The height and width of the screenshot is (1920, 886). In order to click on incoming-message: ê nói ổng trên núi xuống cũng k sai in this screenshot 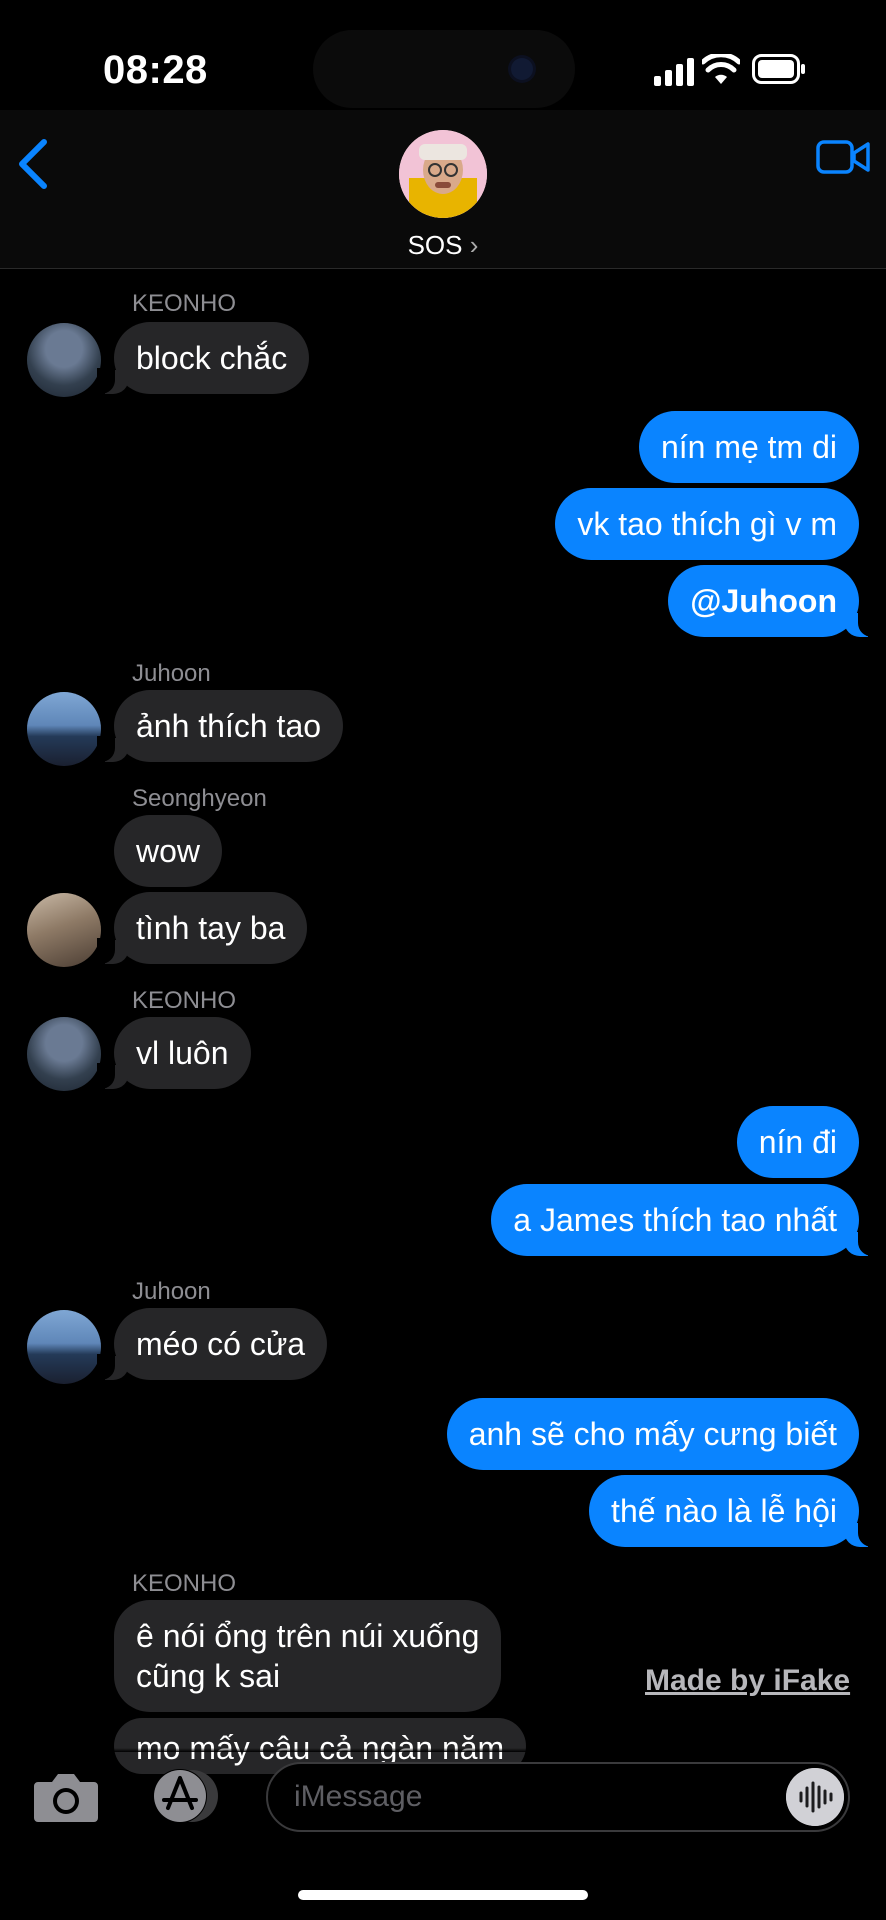, I will do `click(308, 1656)`.